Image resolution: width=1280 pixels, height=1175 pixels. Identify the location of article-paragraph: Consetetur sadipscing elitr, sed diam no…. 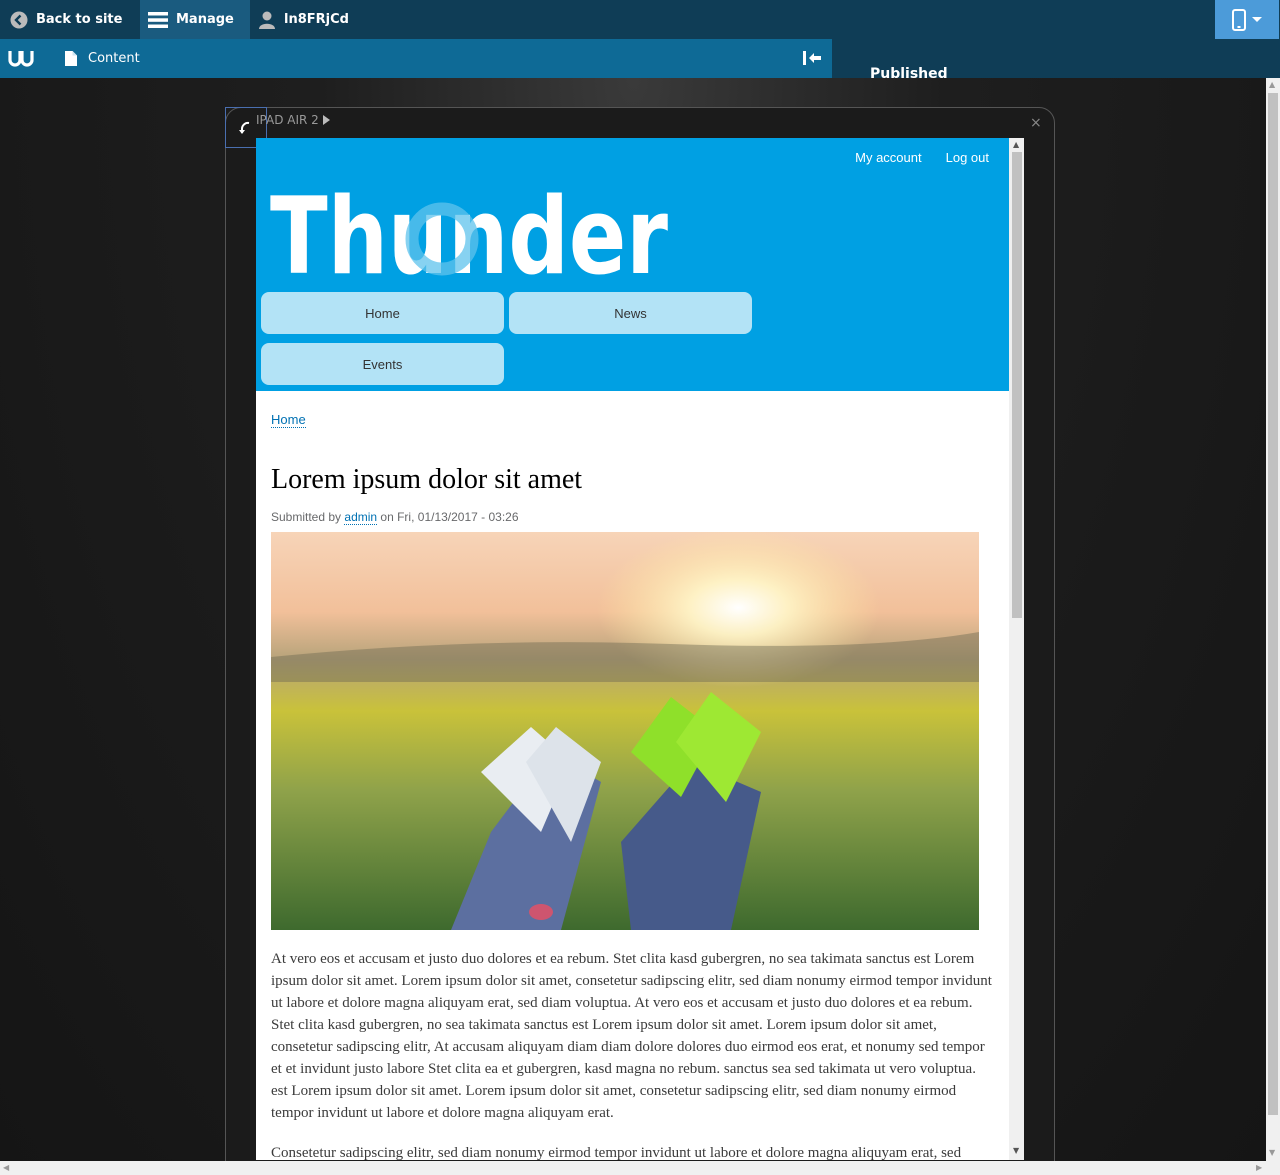
(616, 1152).